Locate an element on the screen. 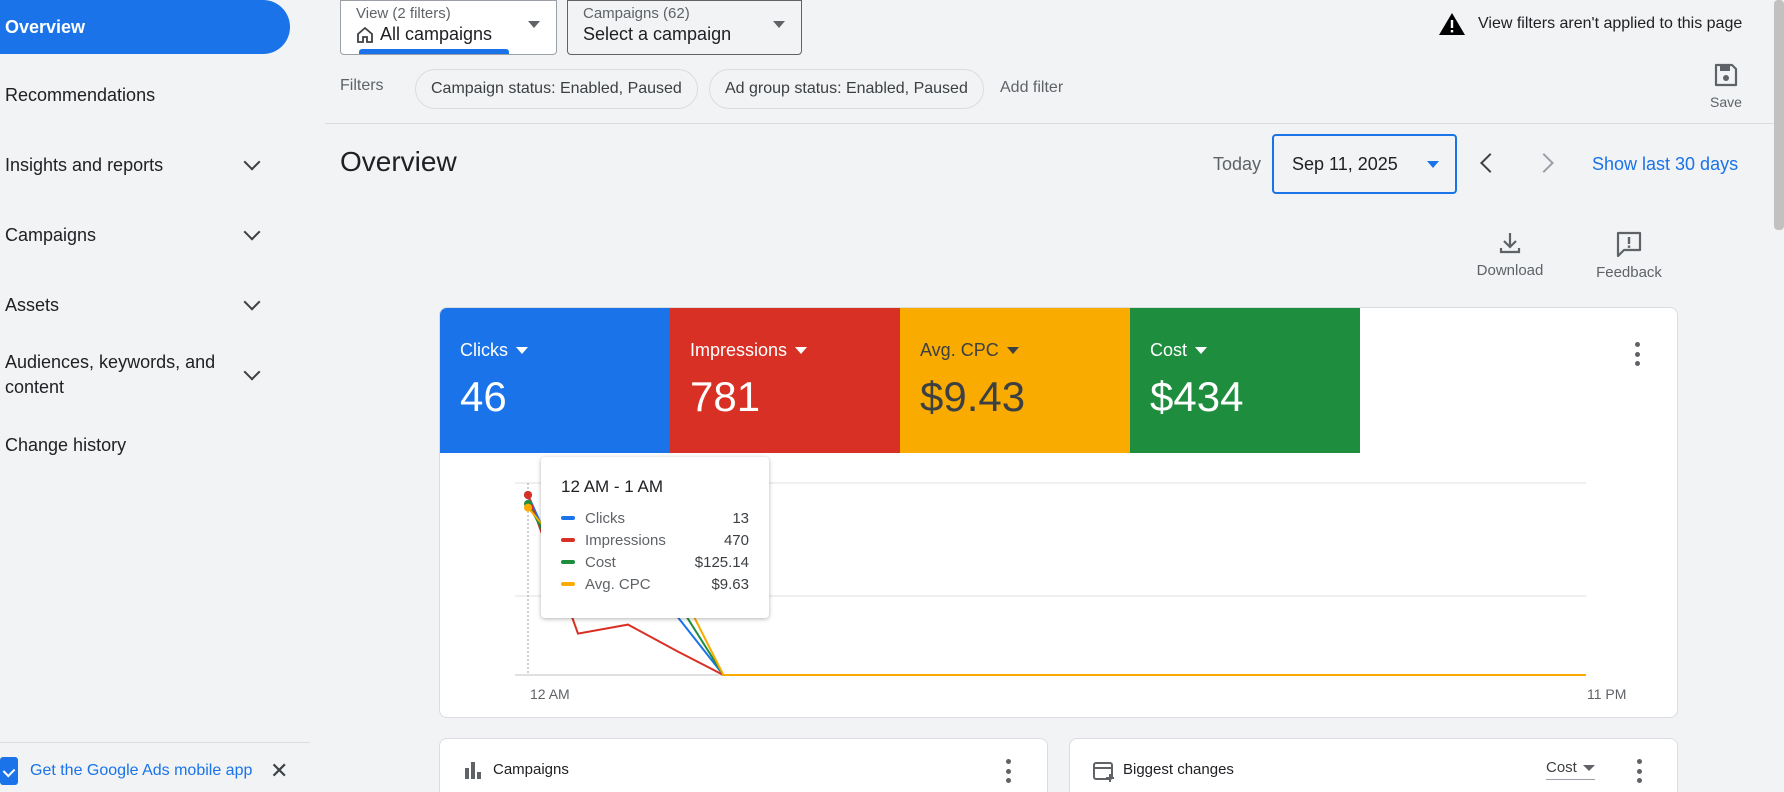 The image size is (1784, 792). download-button: Download is located at coordinates (1510, 254).